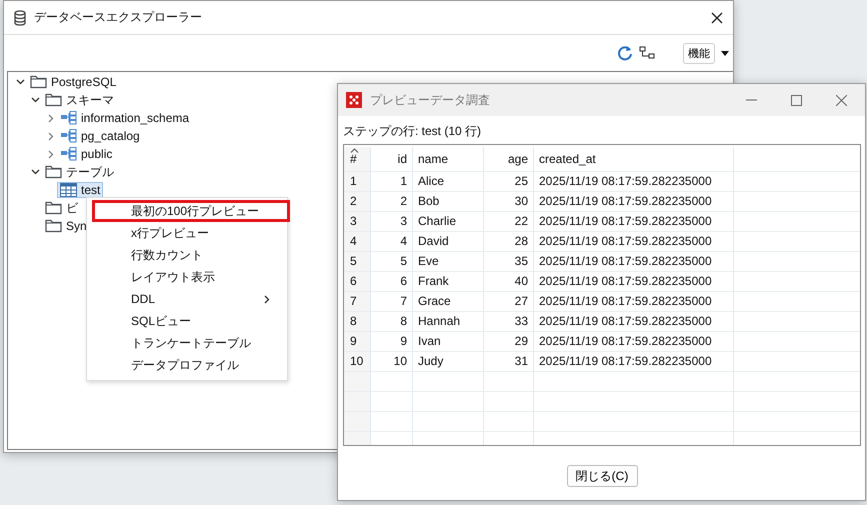 The height and width of the screenshot is (505, 867). What do you see at coordinates (79, 172) in the screenshot?
I see `tree-item: テーブル` at bounding box center [79, 172].